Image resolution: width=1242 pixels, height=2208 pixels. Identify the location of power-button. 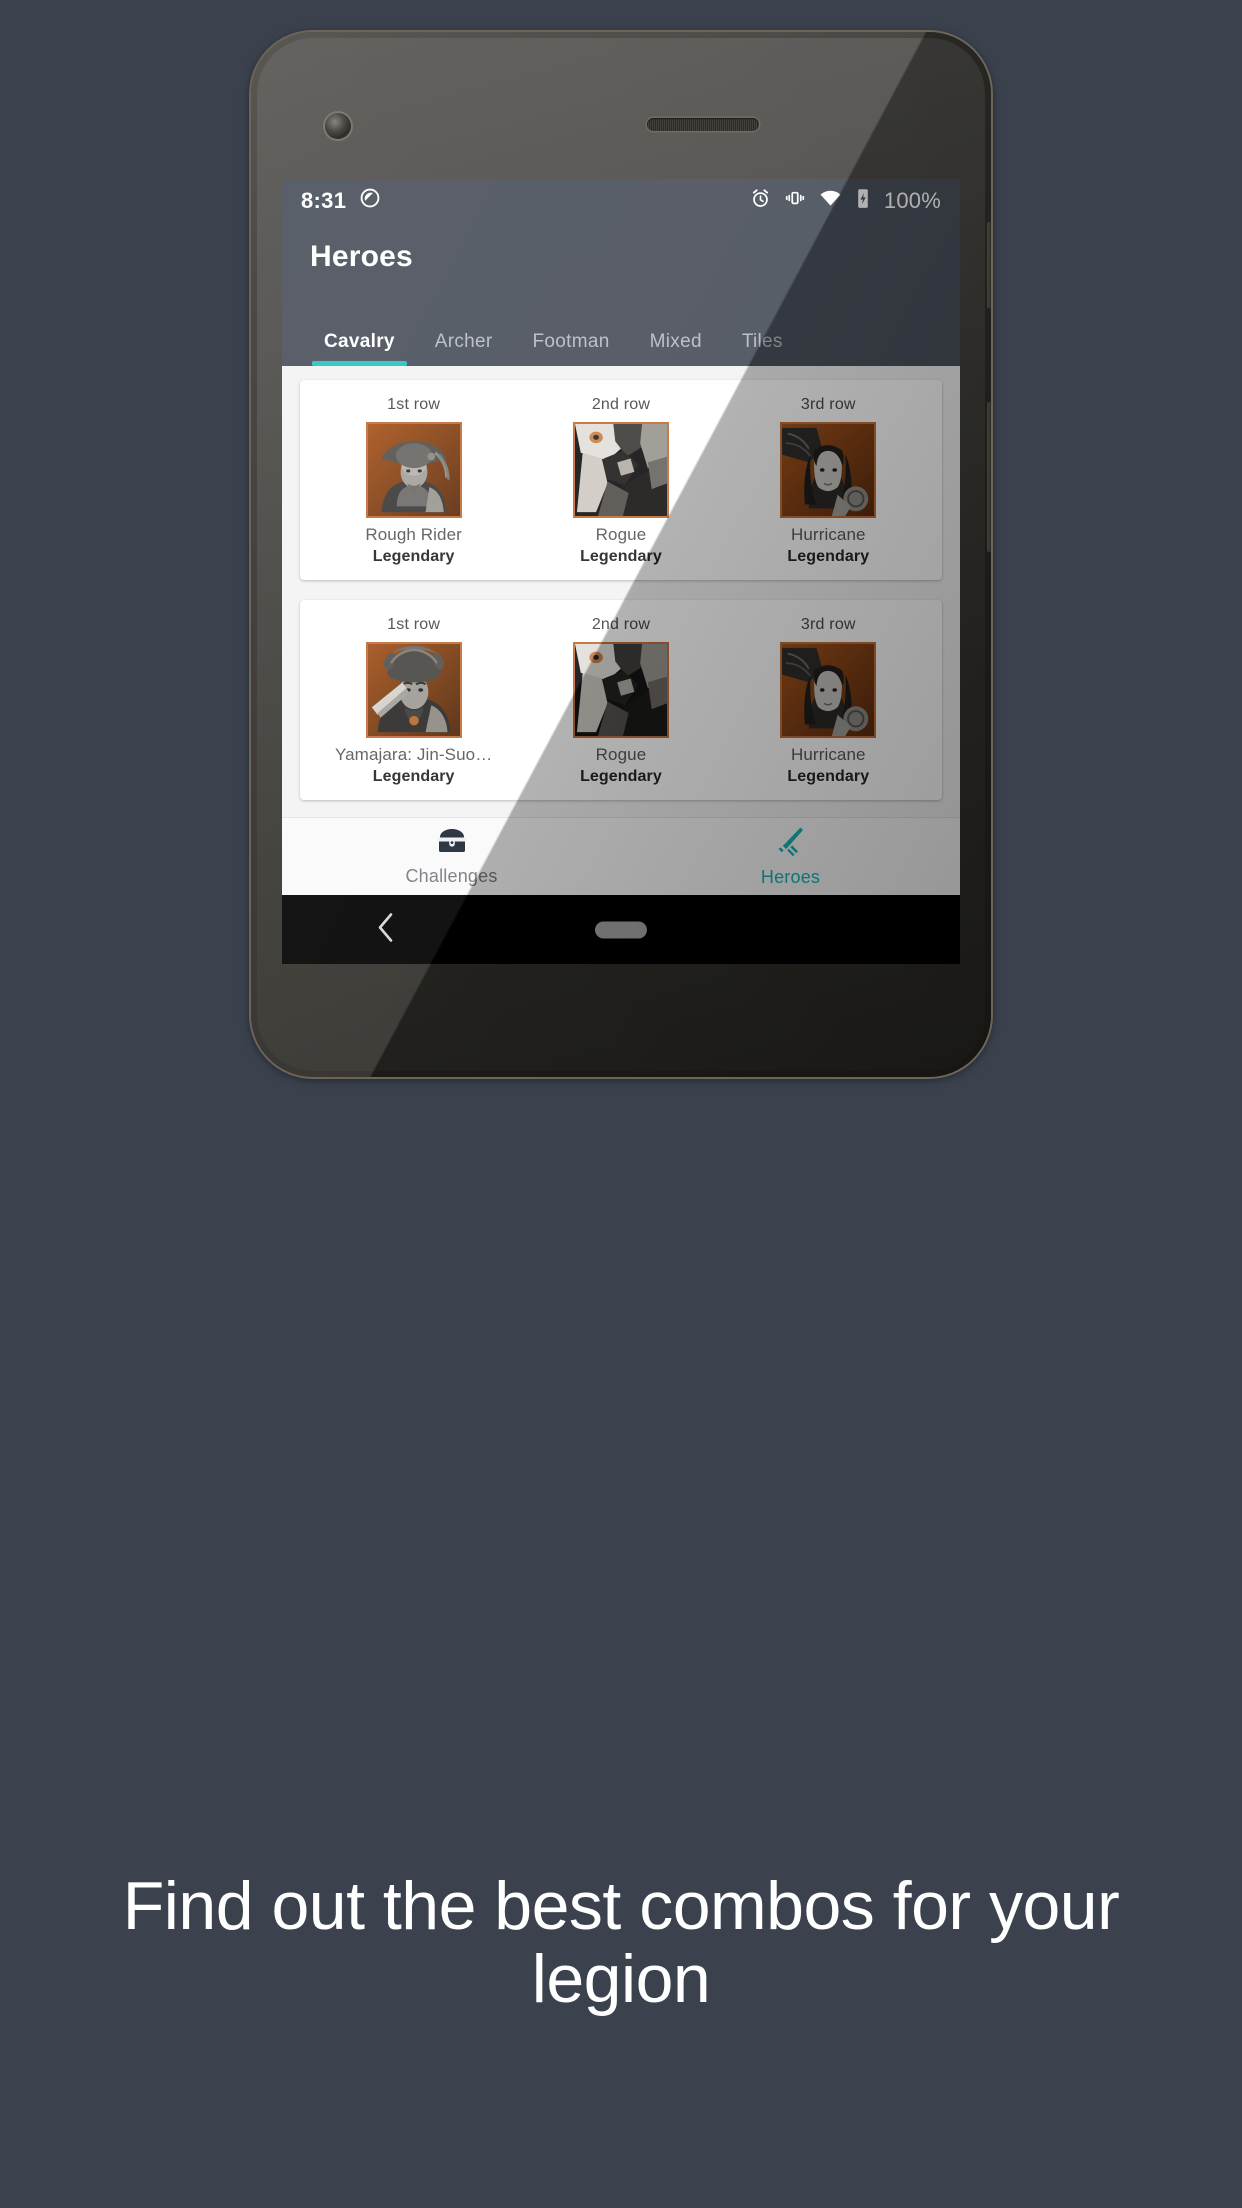
(989, 265).